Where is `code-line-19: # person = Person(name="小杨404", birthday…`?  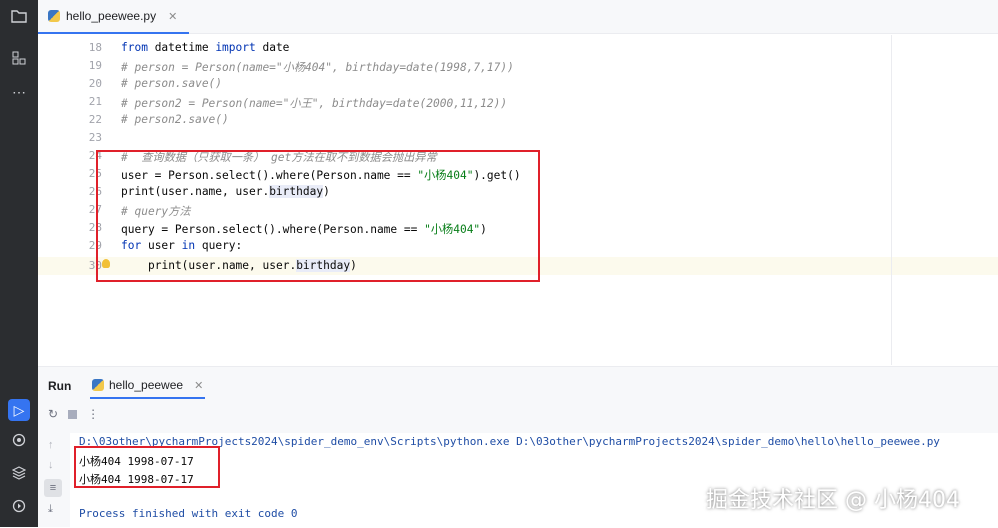
code-line-19: # person = Person(name="小杨404", birthday… is located at coordinates (317, 67).